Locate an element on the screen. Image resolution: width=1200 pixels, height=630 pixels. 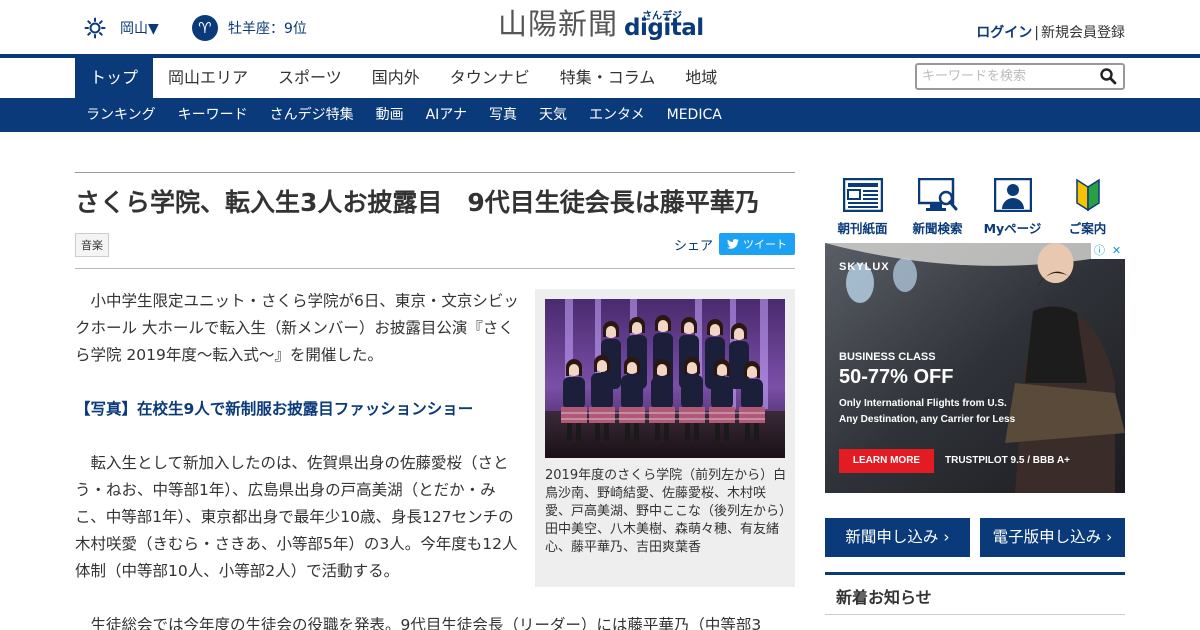
nav-item-features-columns: 特集・コラム is located at coordinates (608, 78).